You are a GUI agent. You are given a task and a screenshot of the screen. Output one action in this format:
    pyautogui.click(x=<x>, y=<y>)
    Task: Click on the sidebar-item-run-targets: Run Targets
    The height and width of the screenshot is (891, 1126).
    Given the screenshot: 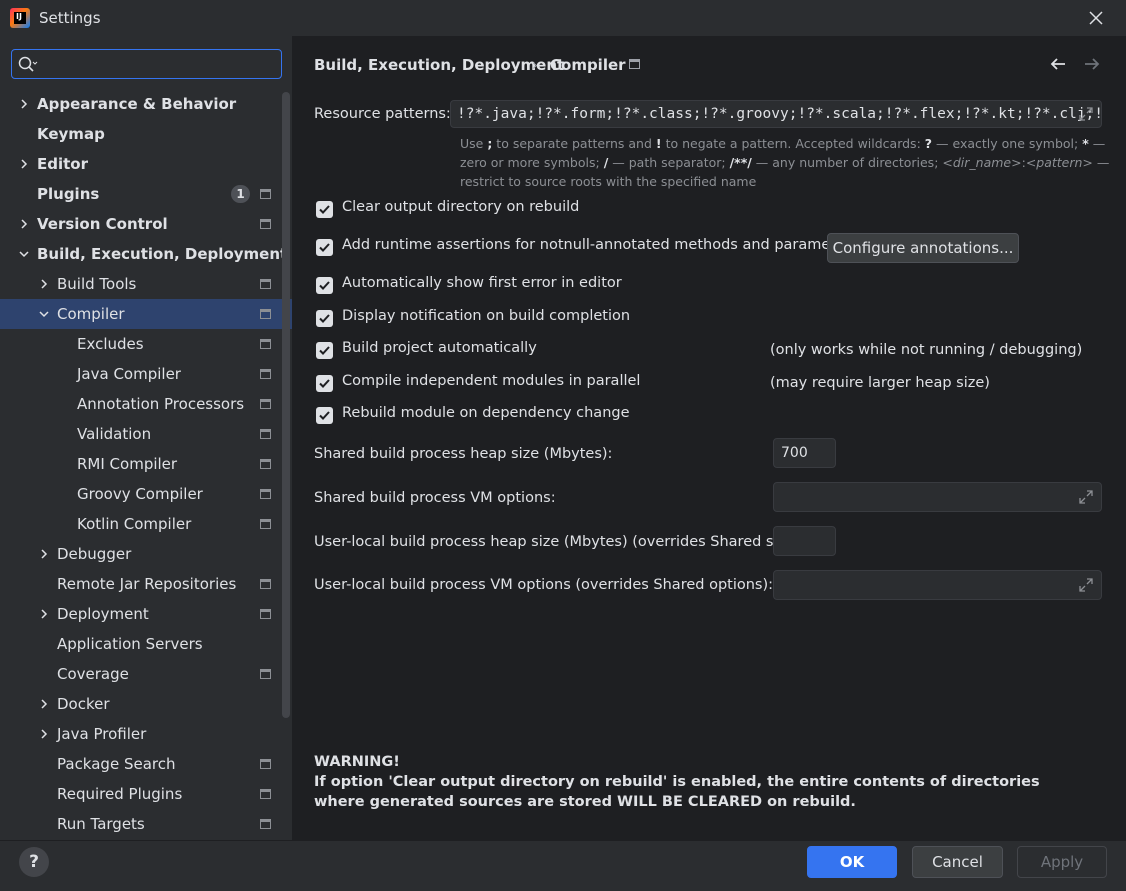 What is the action you would take?
    pyautogui.click(x=146, y=824)
    